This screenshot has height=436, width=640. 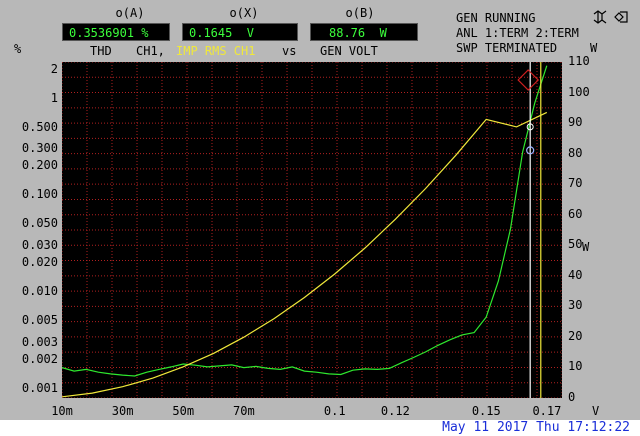 I want to click on x-tick-label: 50m, so click(x=183, y=411).